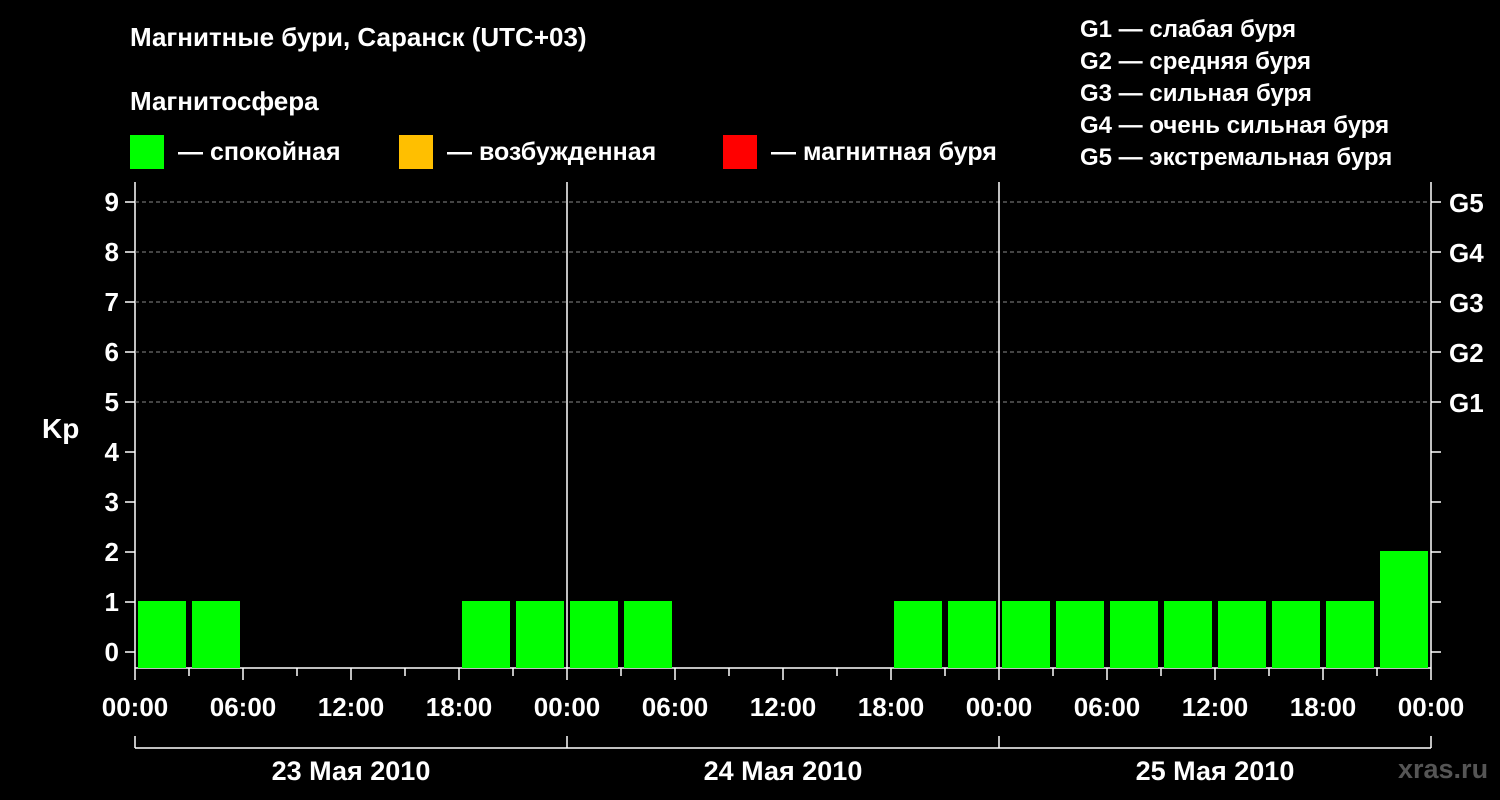 This screenshot has width=1500, height=800. I want to click on y-tick-label: 4, so click(112, 452).